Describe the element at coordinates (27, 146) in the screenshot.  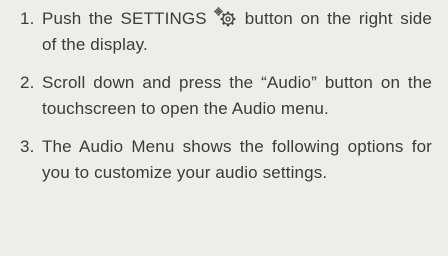
I see `step-number: 3.` at that location.